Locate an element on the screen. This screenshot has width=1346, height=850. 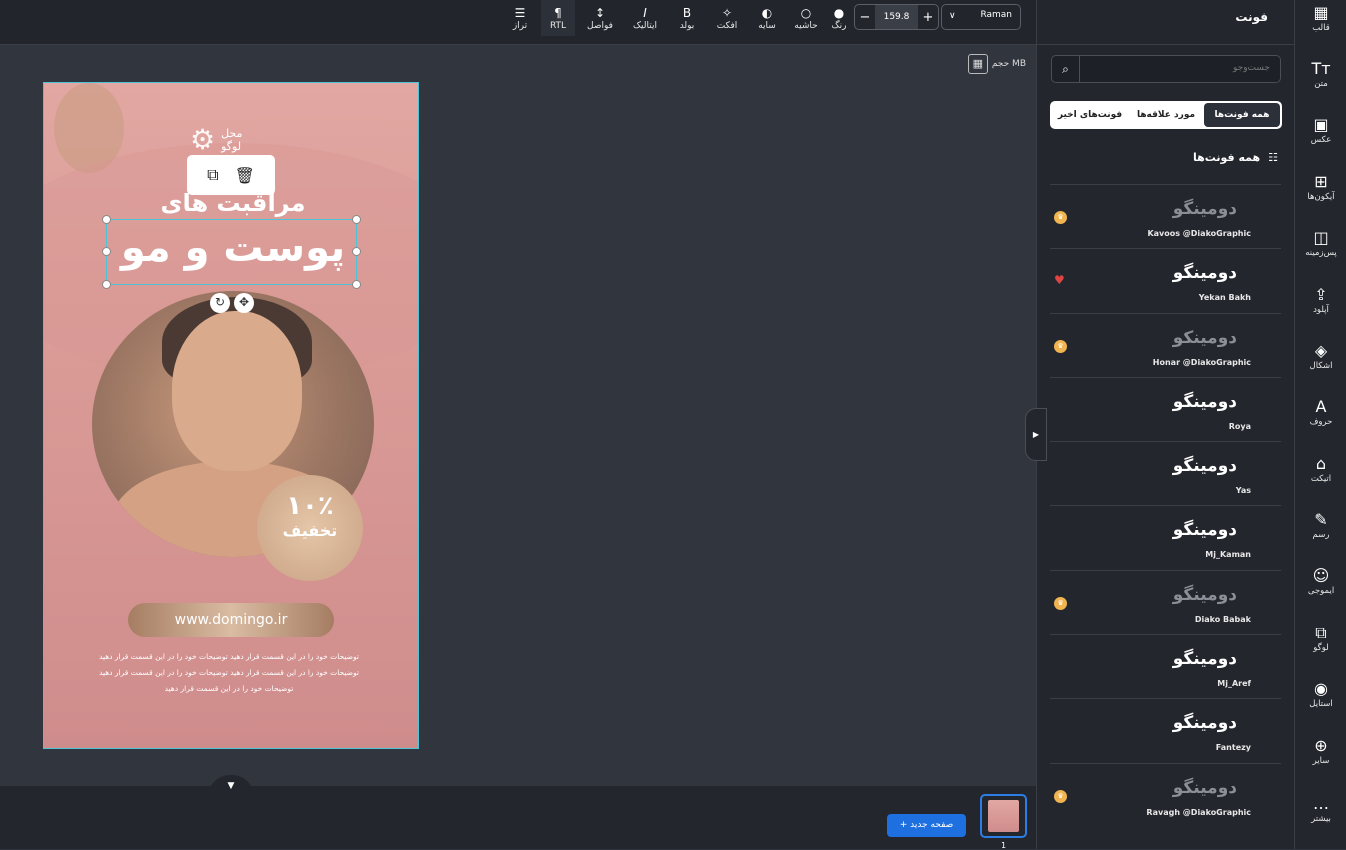
sidebar-item-11: ⧉ لوگو is located at coordinates (1320, 638).